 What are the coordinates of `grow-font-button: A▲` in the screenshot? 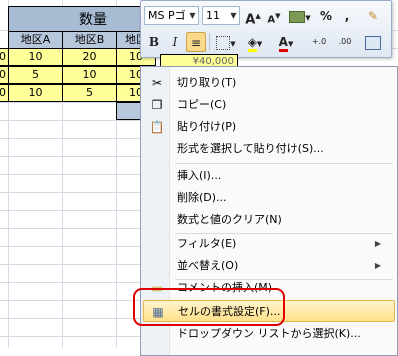 It's located at (253, 17).